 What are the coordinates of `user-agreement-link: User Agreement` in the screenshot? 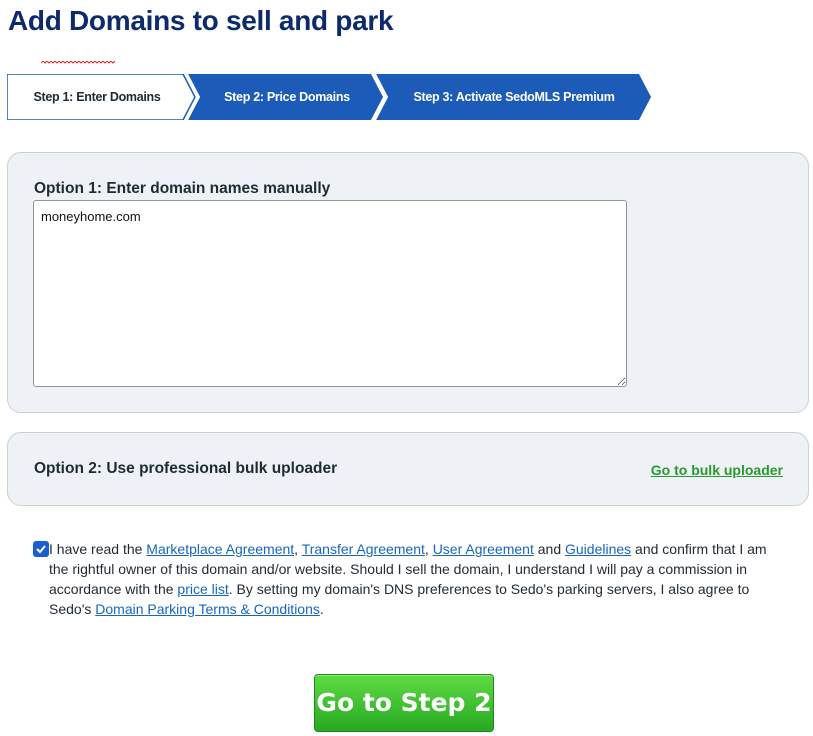 It's located at (483, 549).